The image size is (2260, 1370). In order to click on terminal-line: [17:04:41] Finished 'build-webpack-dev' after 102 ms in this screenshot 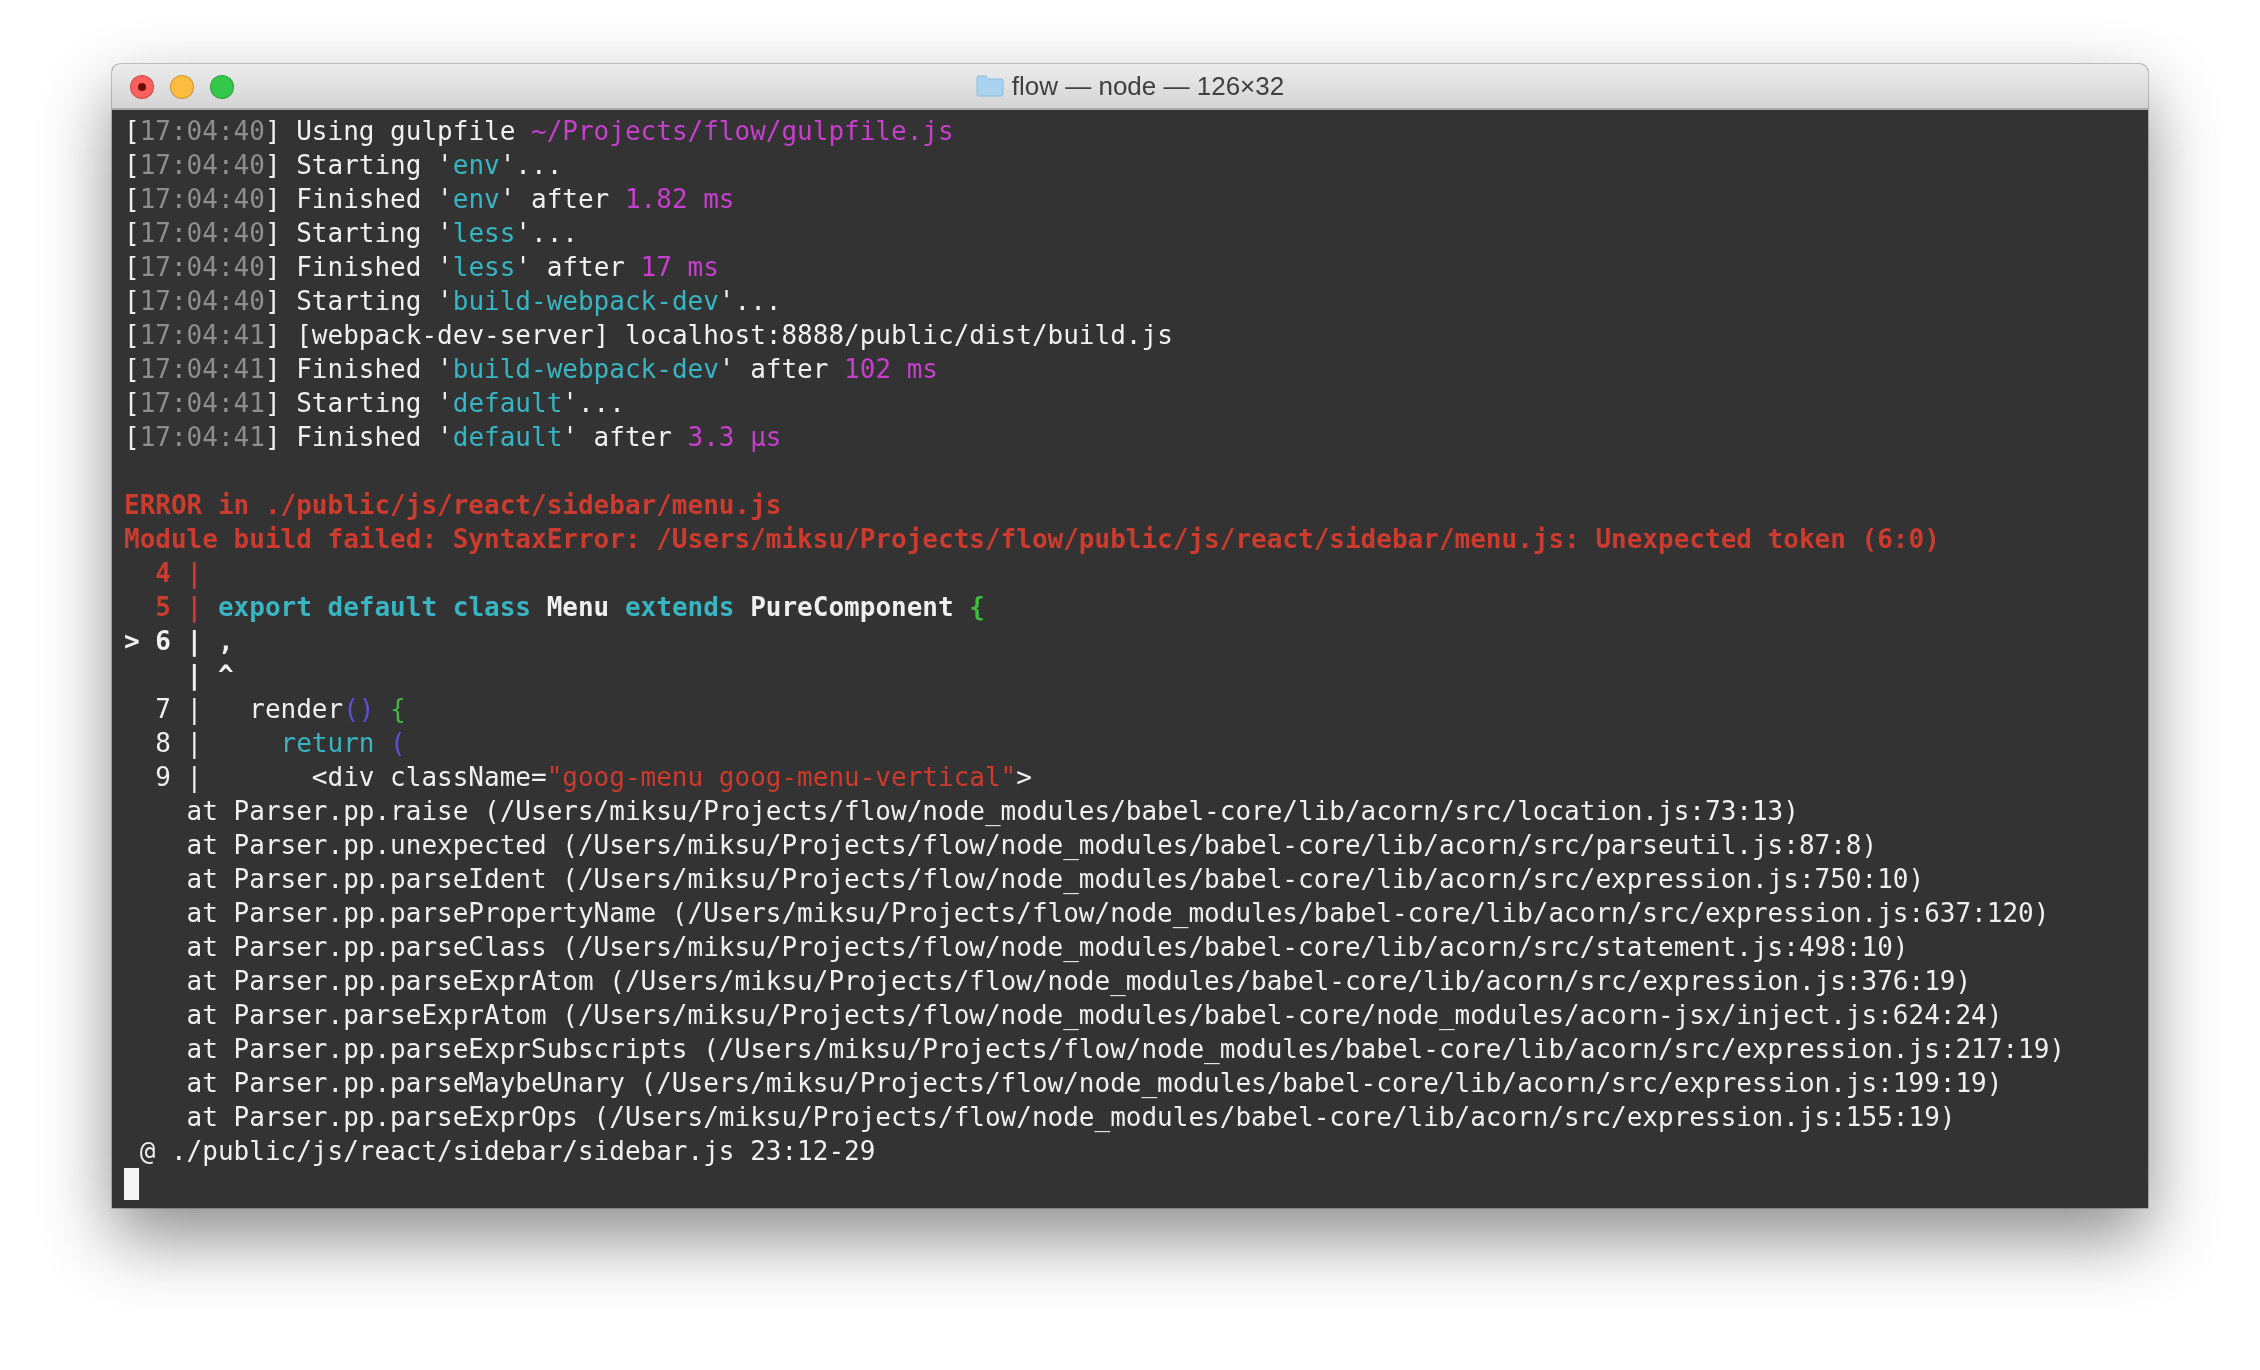, I will do `click(531, 369)`.